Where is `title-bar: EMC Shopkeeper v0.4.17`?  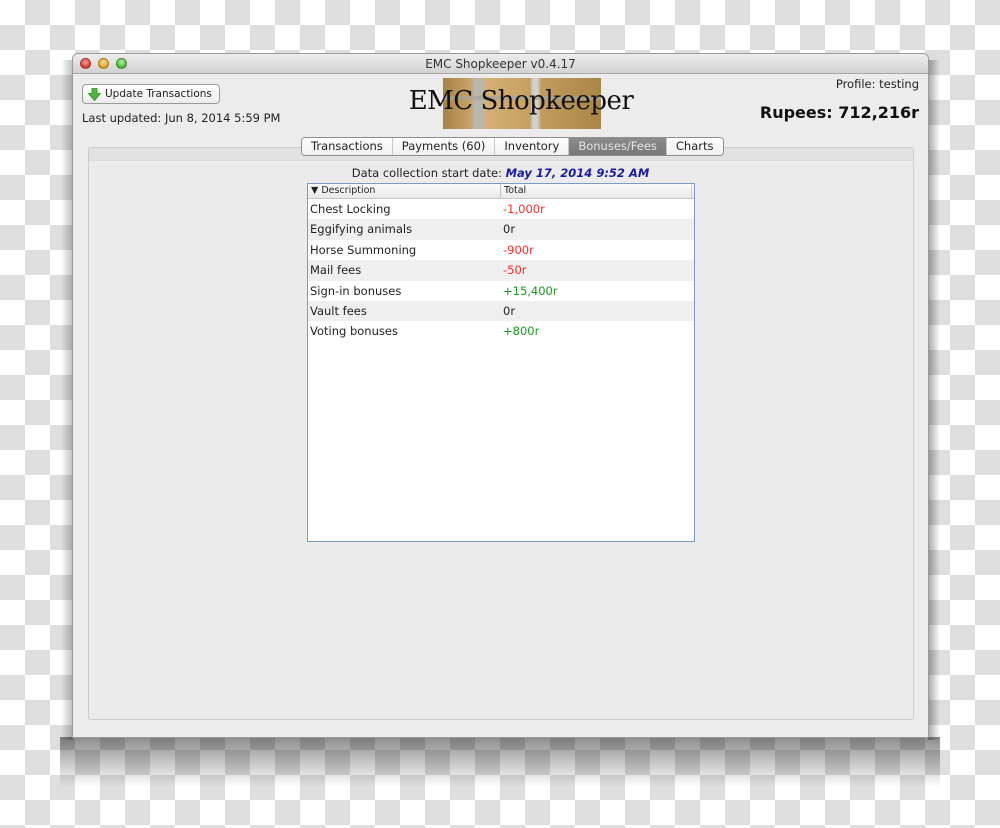 title-bar: EMC Shopkeeper v0.4.17 is located at coordinates (500, 64).